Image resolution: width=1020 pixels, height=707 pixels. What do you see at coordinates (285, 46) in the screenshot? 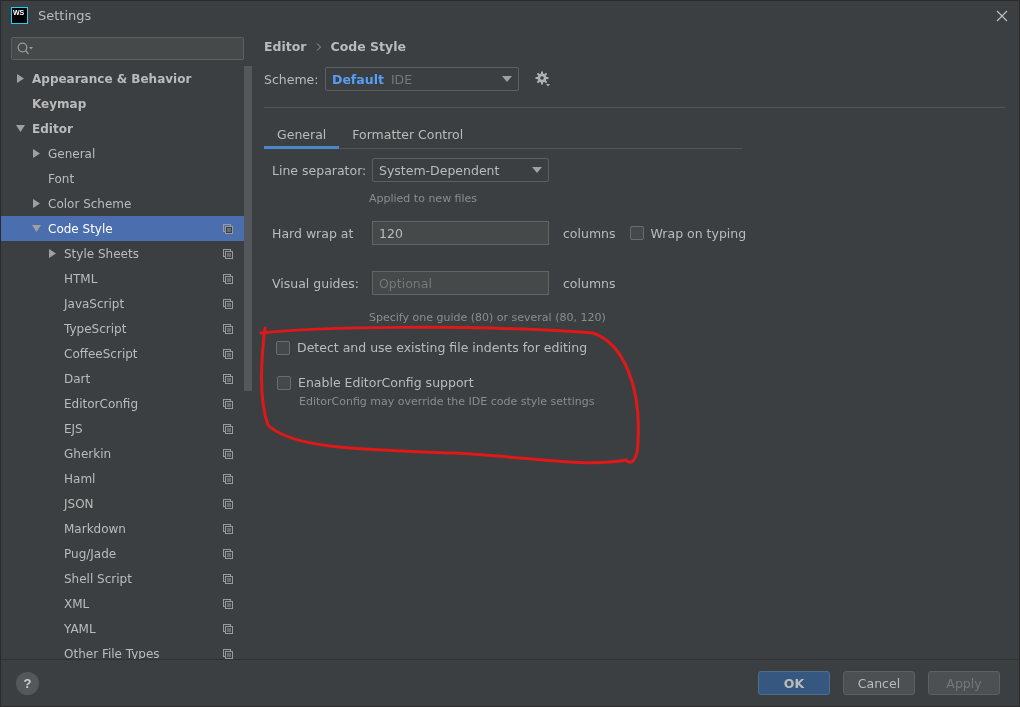
I see `breadcrumb-item: Editor` at bounding box center [285, 46].